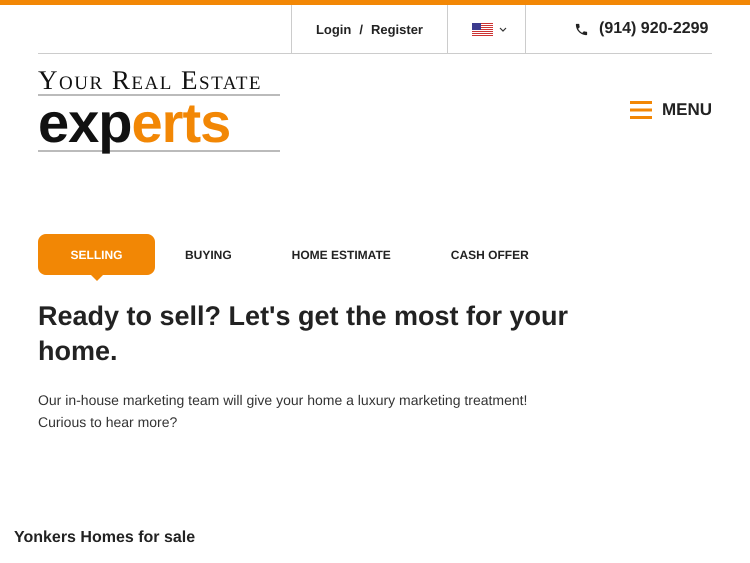  Describe the element at coordinates (482, 29) in the screenshot. I see `flag-icon` at that location.